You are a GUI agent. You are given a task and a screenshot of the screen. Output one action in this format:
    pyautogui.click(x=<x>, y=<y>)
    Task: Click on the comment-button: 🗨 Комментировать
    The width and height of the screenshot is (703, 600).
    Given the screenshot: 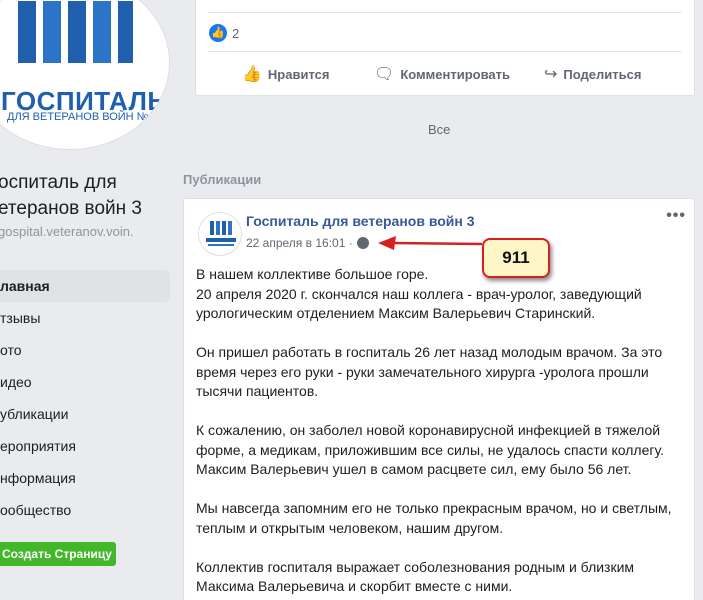 What is the action you would take?
    pyautogui.click(x=442, y=74)
    